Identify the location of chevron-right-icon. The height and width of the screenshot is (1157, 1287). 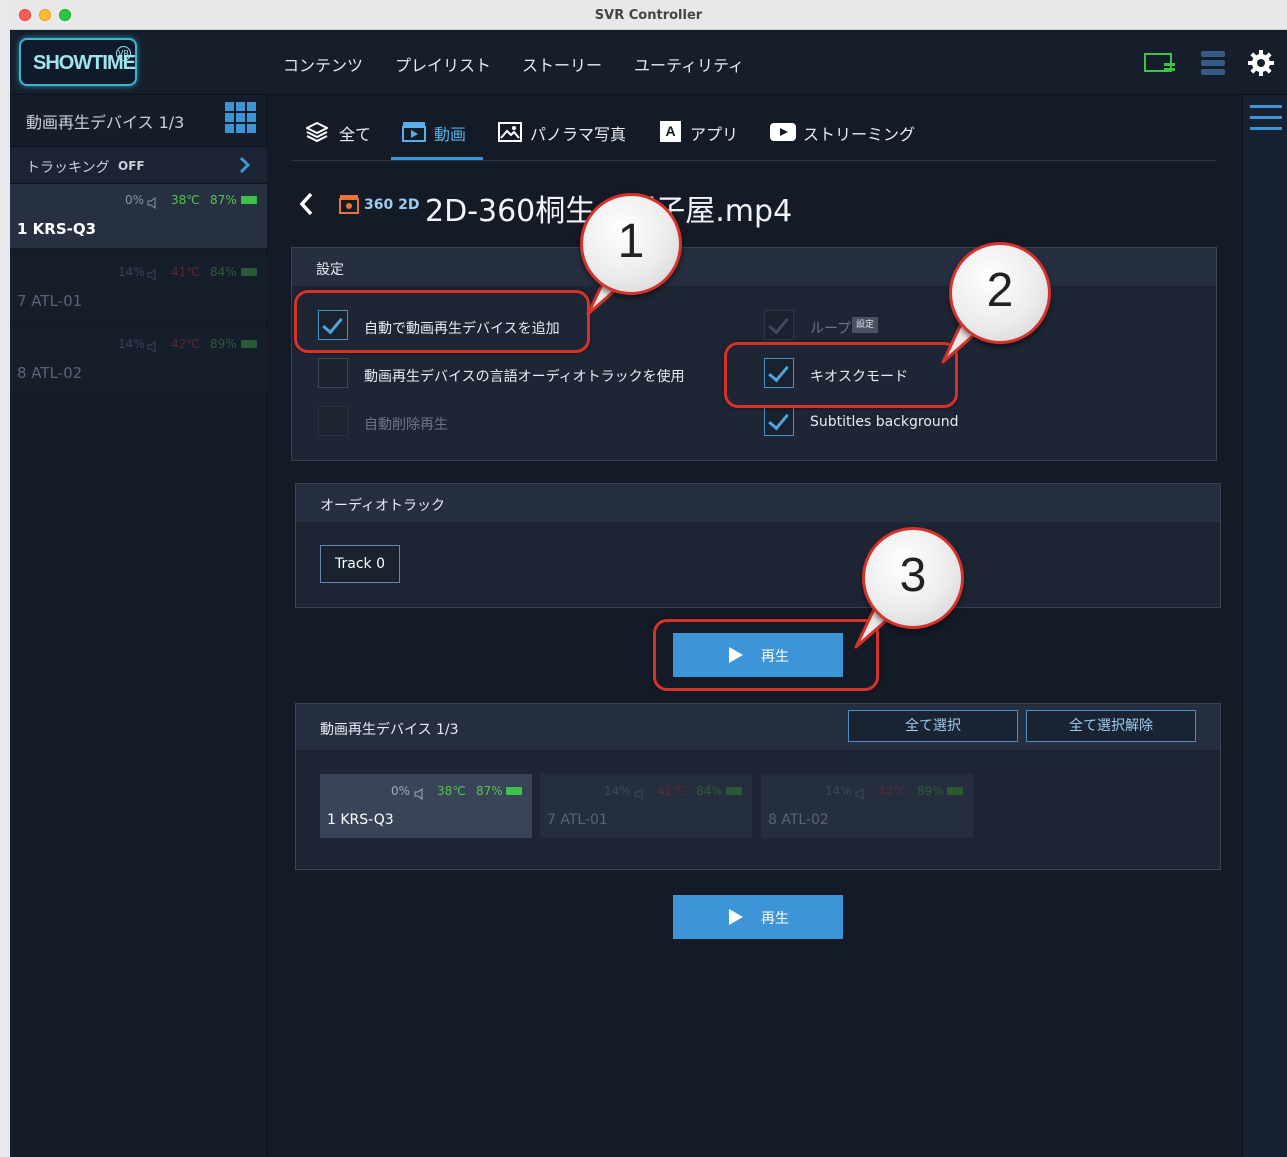
(245, 165).